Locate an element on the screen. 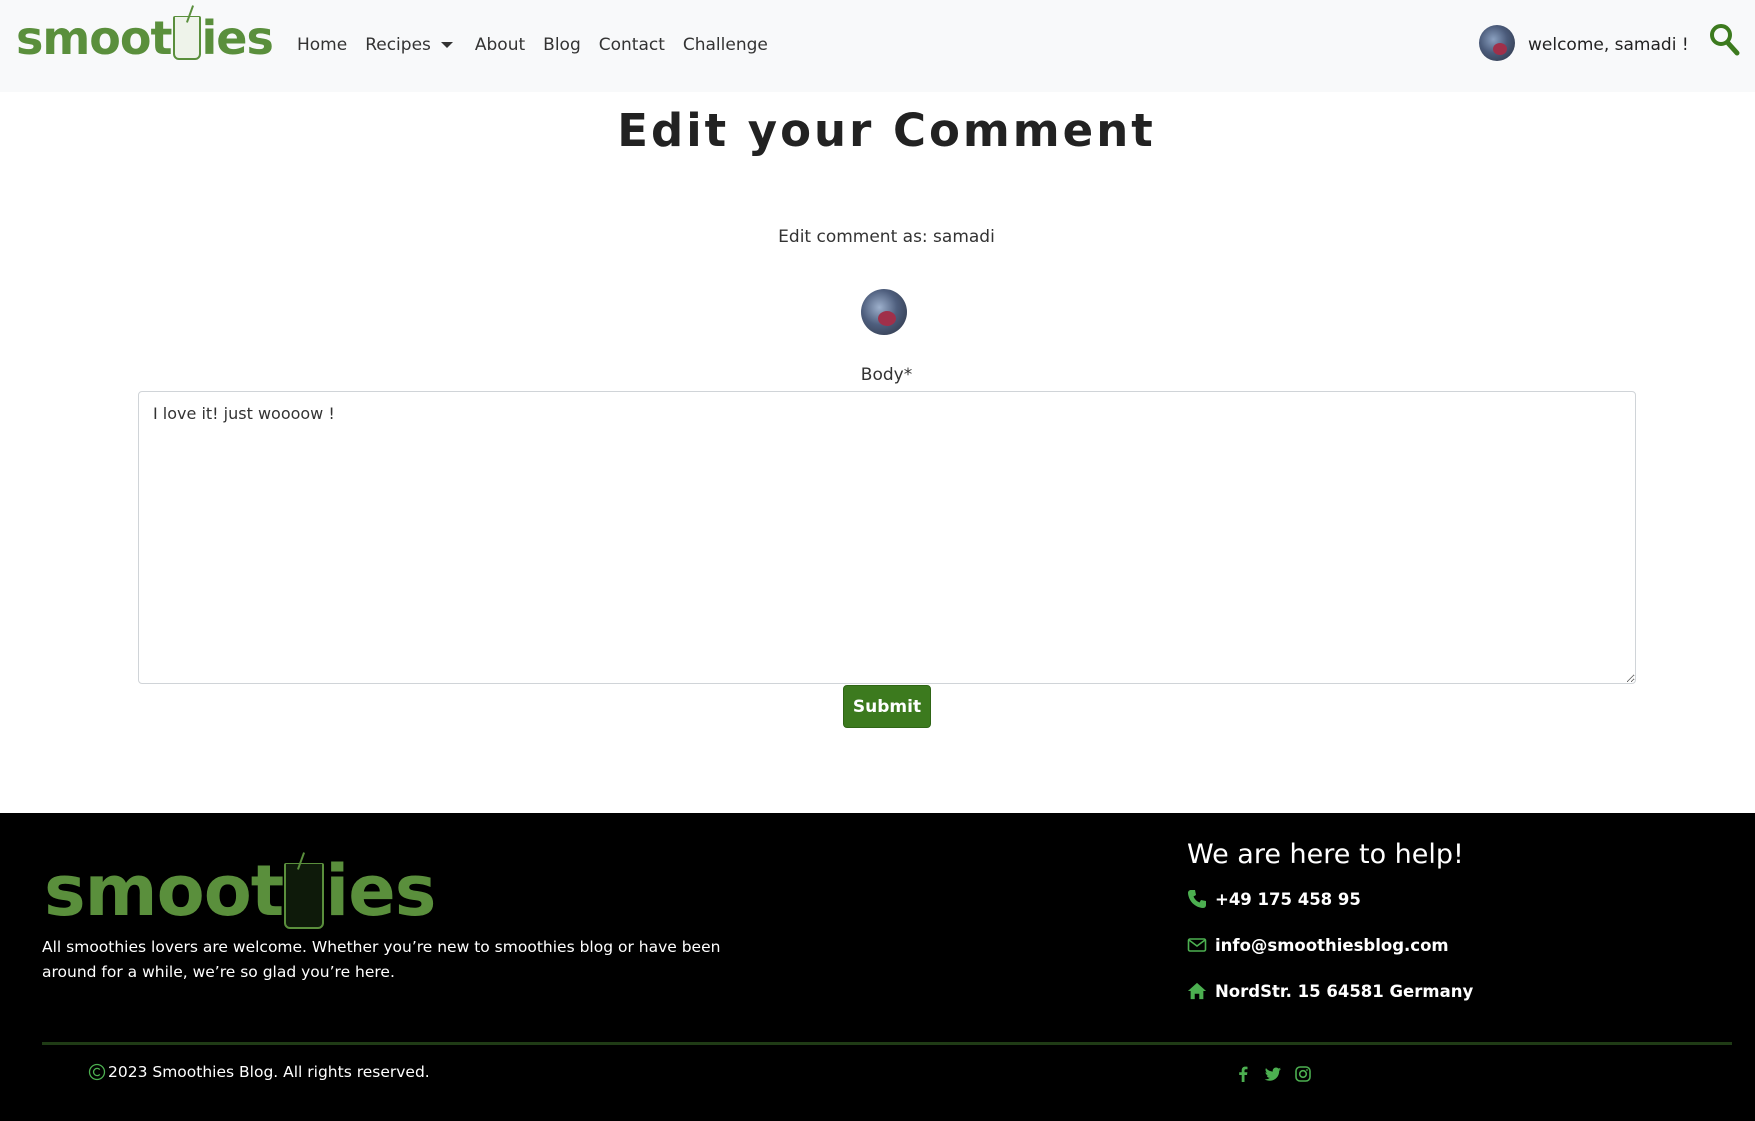  welcome-text: welcome, samadi ! is located at coordinates (1608, 45).